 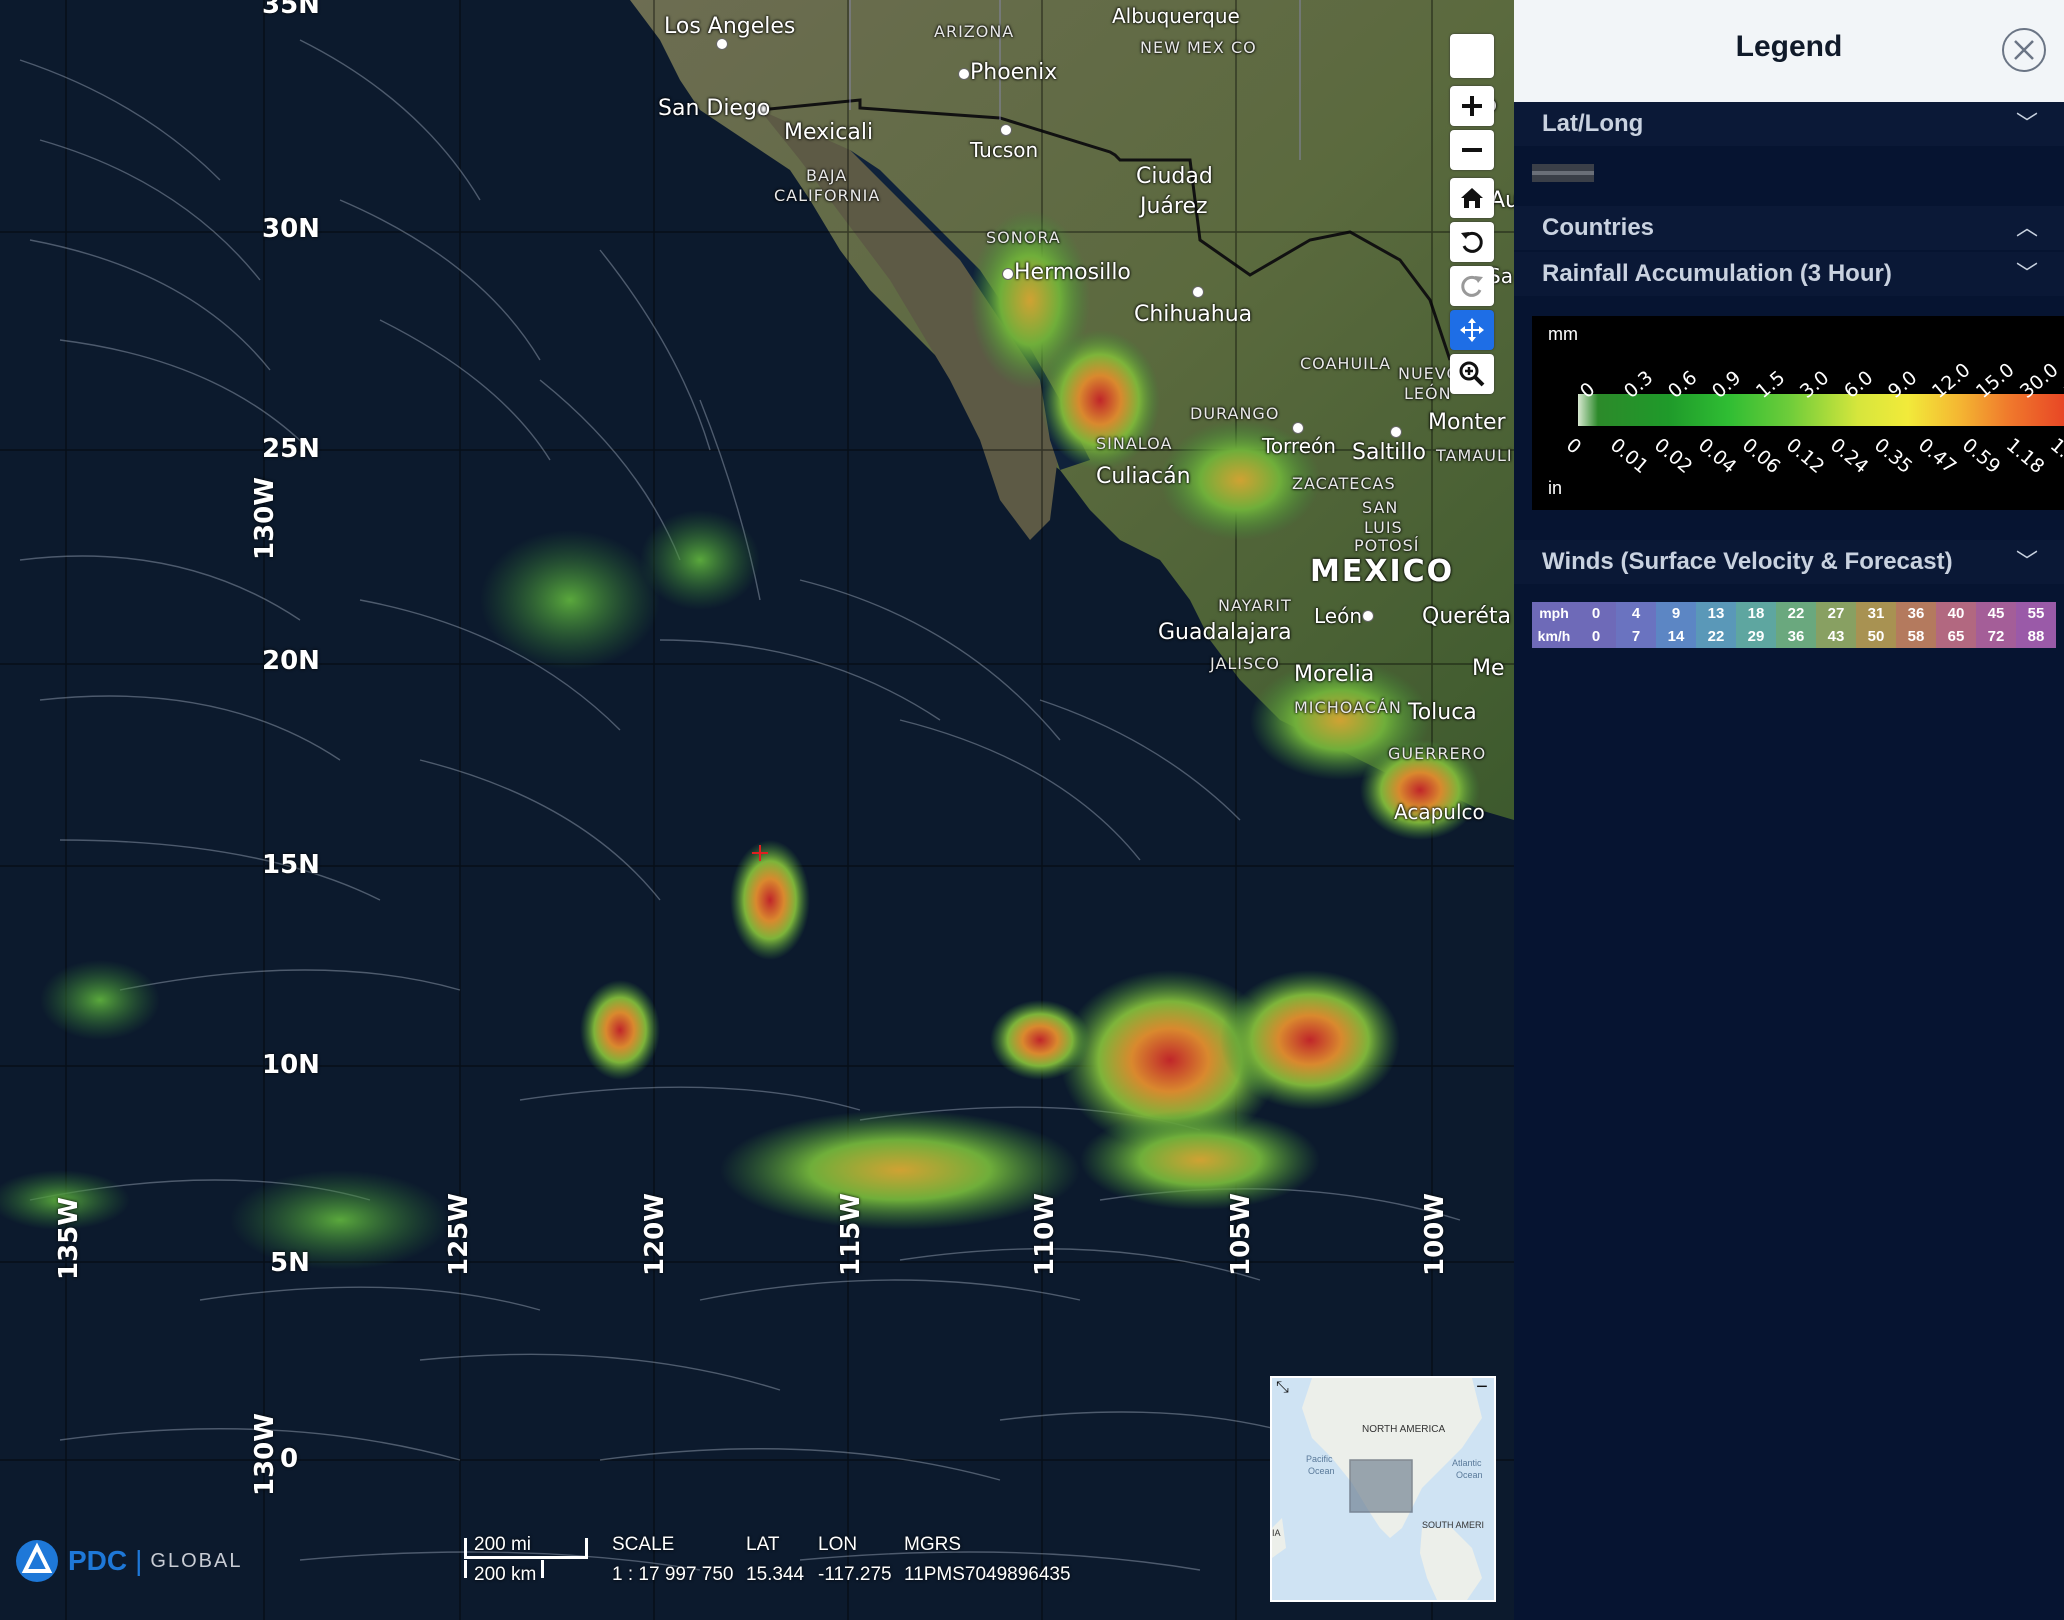 What do you see at coordinates (1482, 1387) in the screenshot?
I see `overview-collapse-icon: −` at bounding box center [1482, 1387].